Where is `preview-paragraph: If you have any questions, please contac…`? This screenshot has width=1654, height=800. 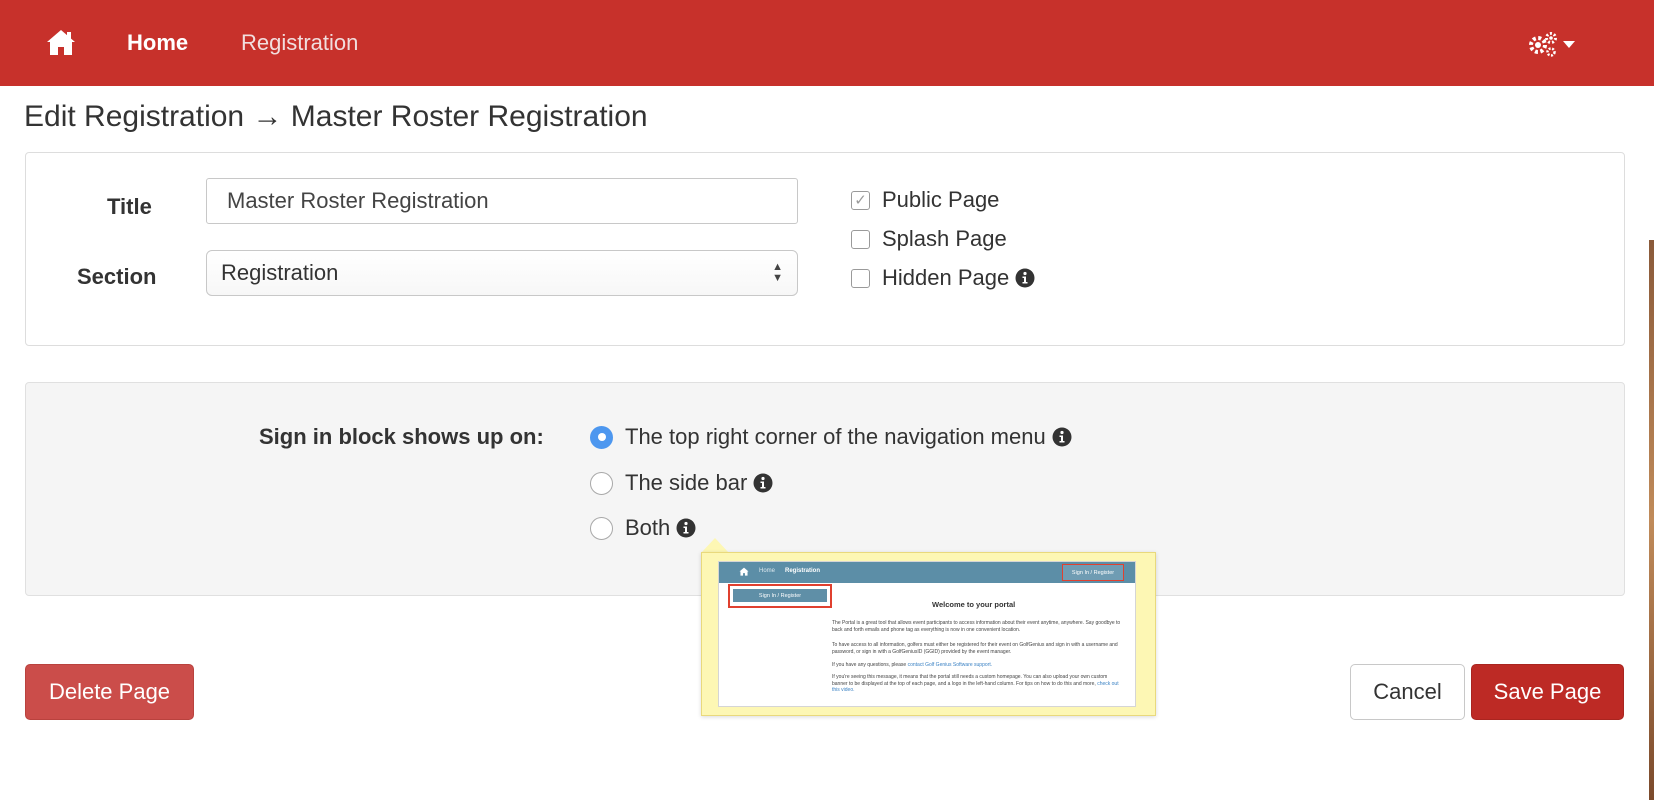
preview-paragraph: If you have any questions, please contac… is located at coordinates (977, 665).